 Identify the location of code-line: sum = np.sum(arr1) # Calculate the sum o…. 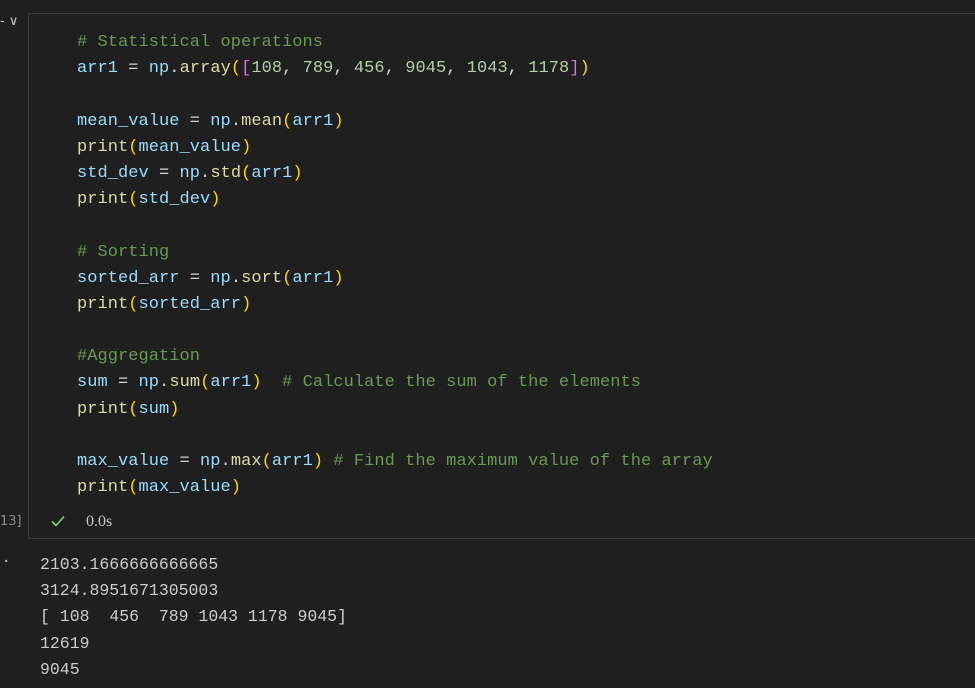
(395, 383).